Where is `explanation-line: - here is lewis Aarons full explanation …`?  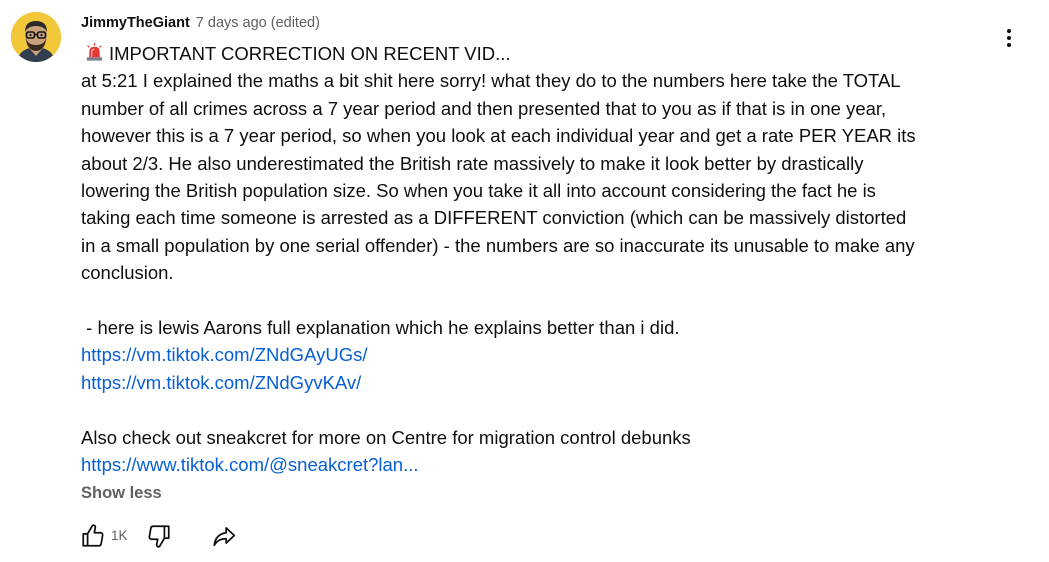 explanation-line: - here is lewis Aarons full explanation … is located at coordinates (380, 328).